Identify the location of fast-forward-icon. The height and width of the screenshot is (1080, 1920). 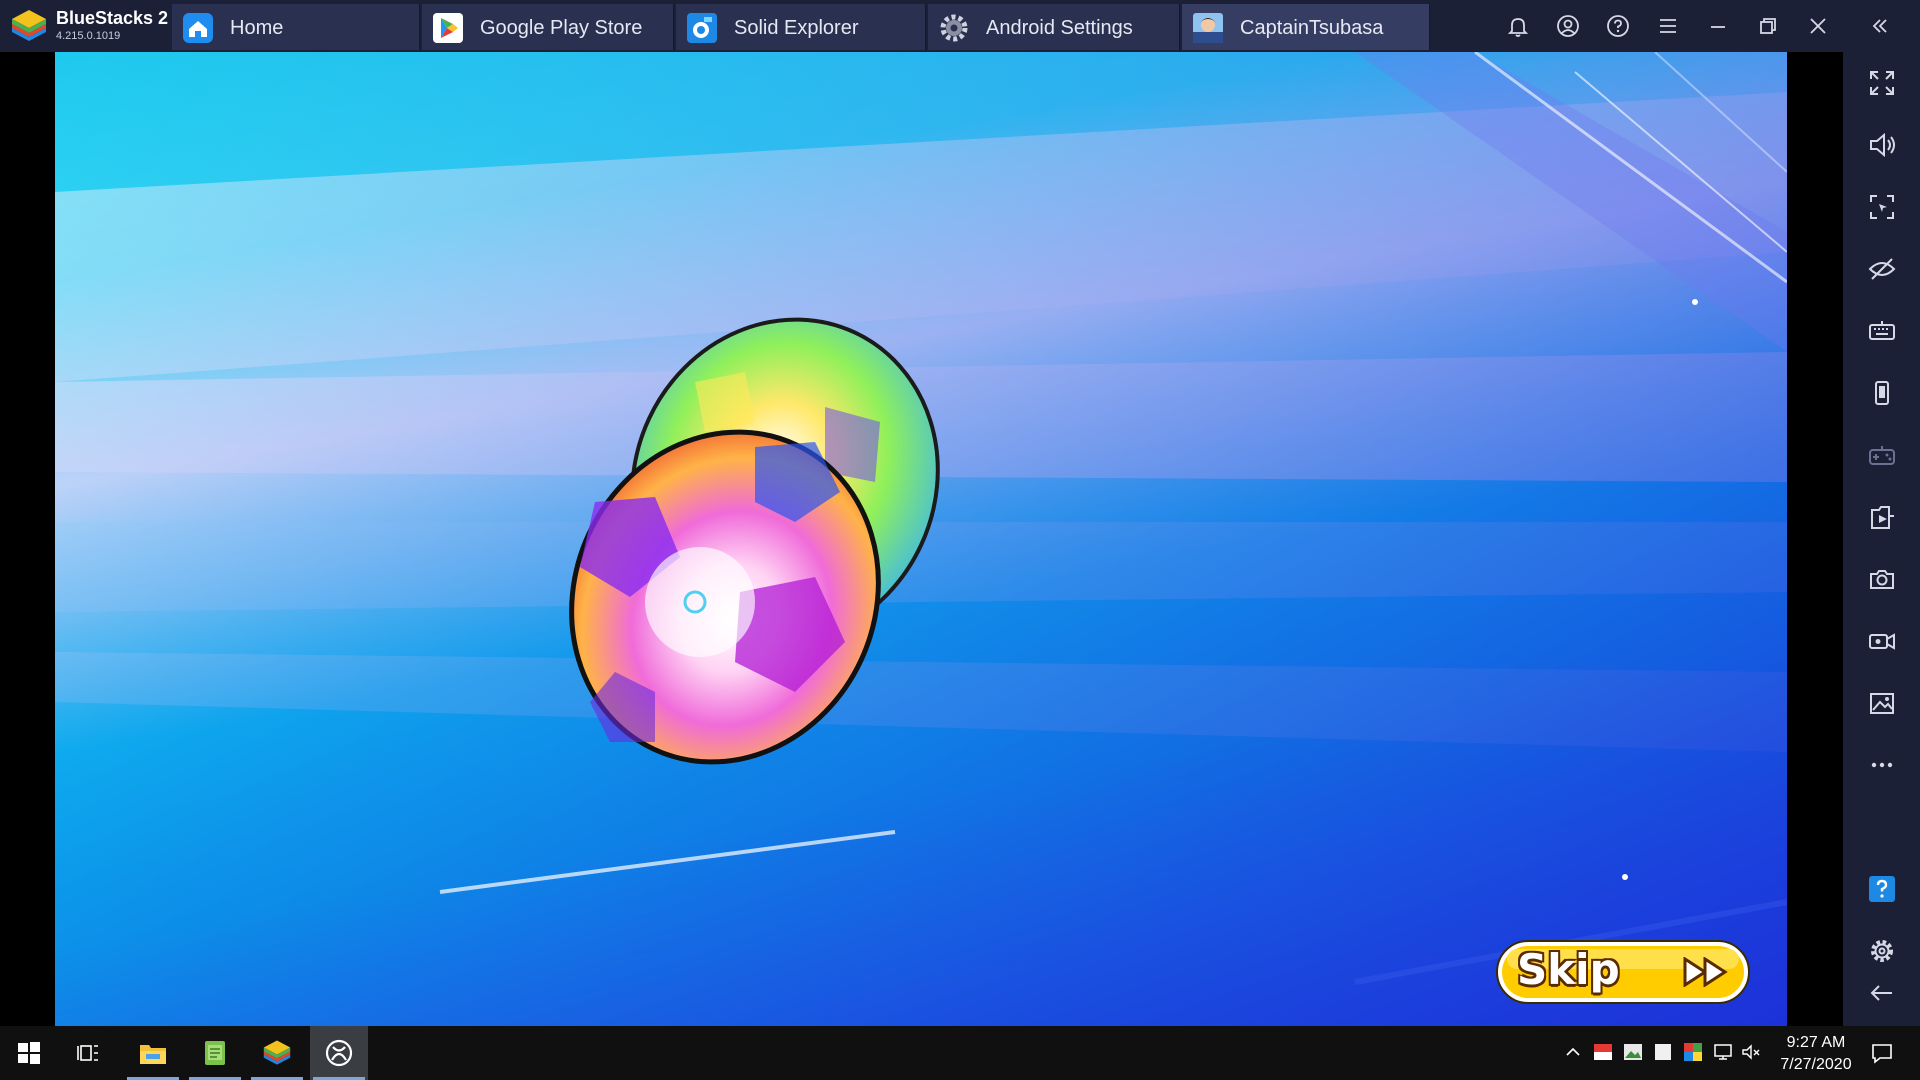
(1705, 972).